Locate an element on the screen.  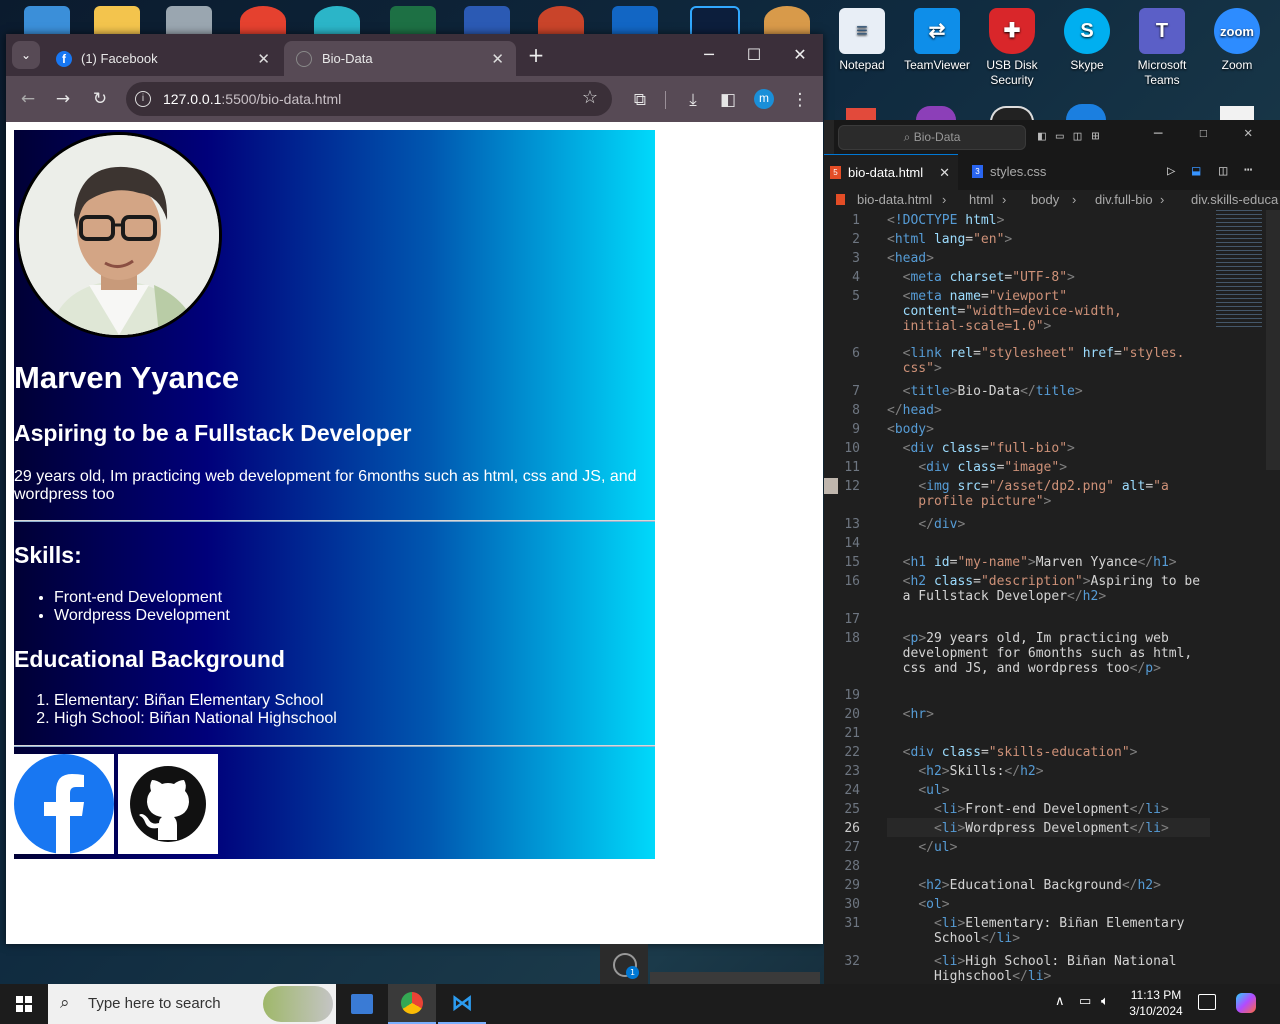
tab-bio-data-html: 5 bio-data.html ✕ is located at coordinates (891, 172).